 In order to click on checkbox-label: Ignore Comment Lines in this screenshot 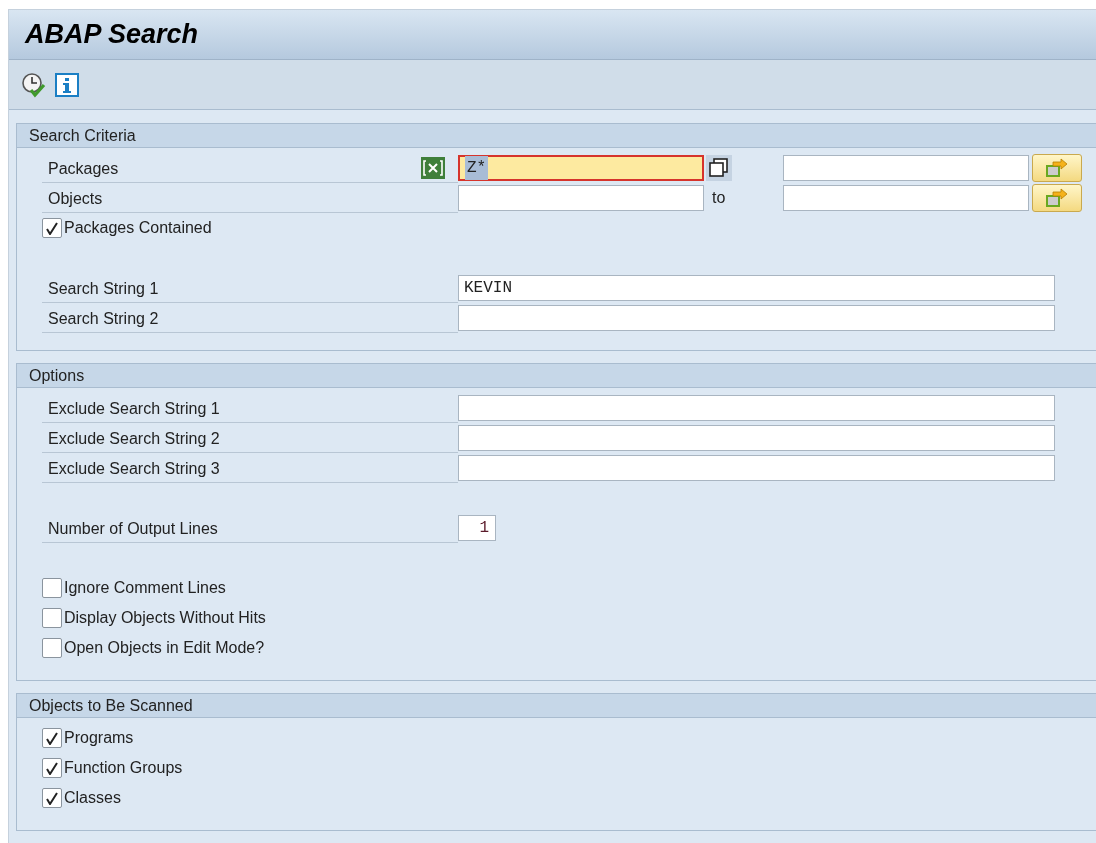, I will do `click(145, 588)`.